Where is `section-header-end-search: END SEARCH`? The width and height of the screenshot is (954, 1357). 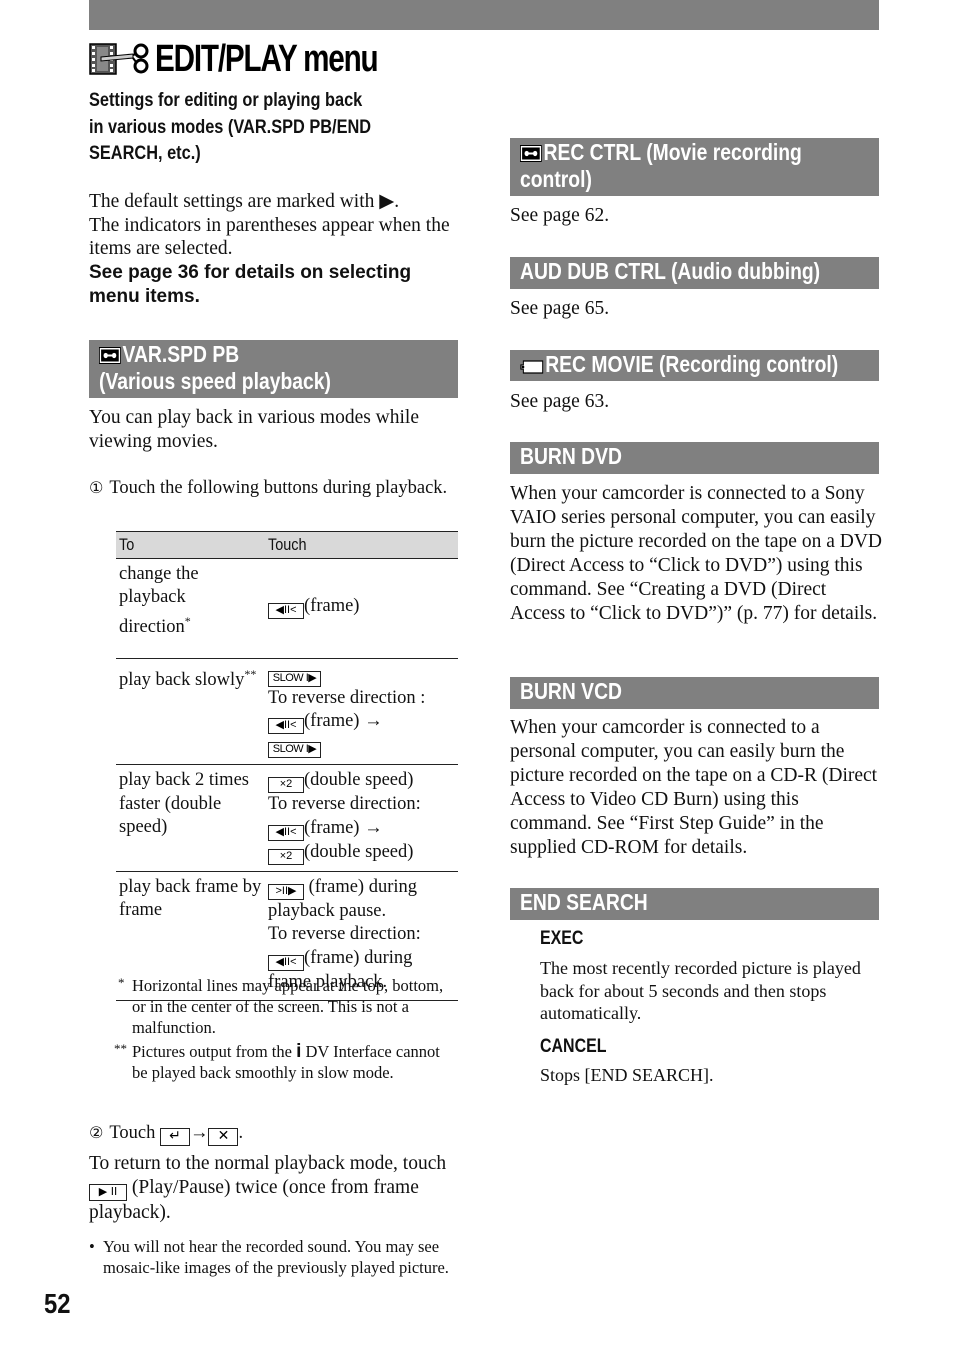 section-header-end-search: END SEARCH is located at coordinates (694, 904).